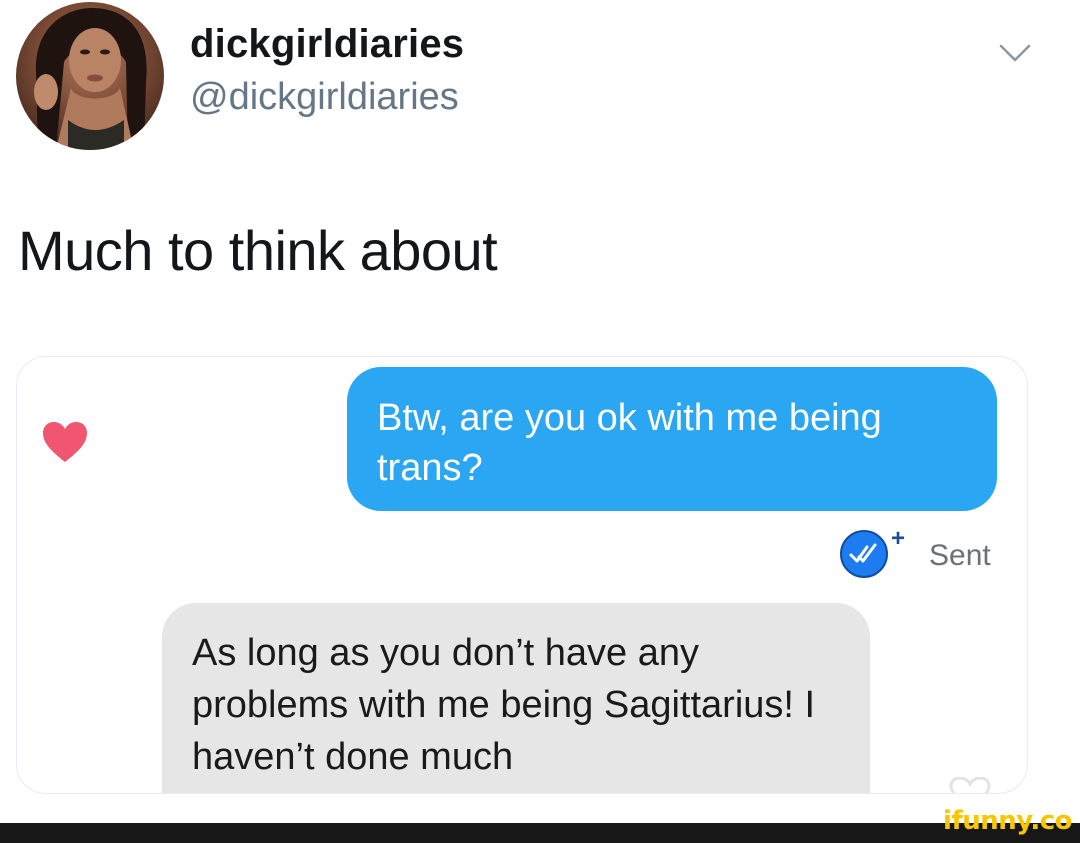  What do you see at coordinates (258, 250) in the screenshot?
I see `tweet-text: Much to think about` at bounding box center [258, 250].